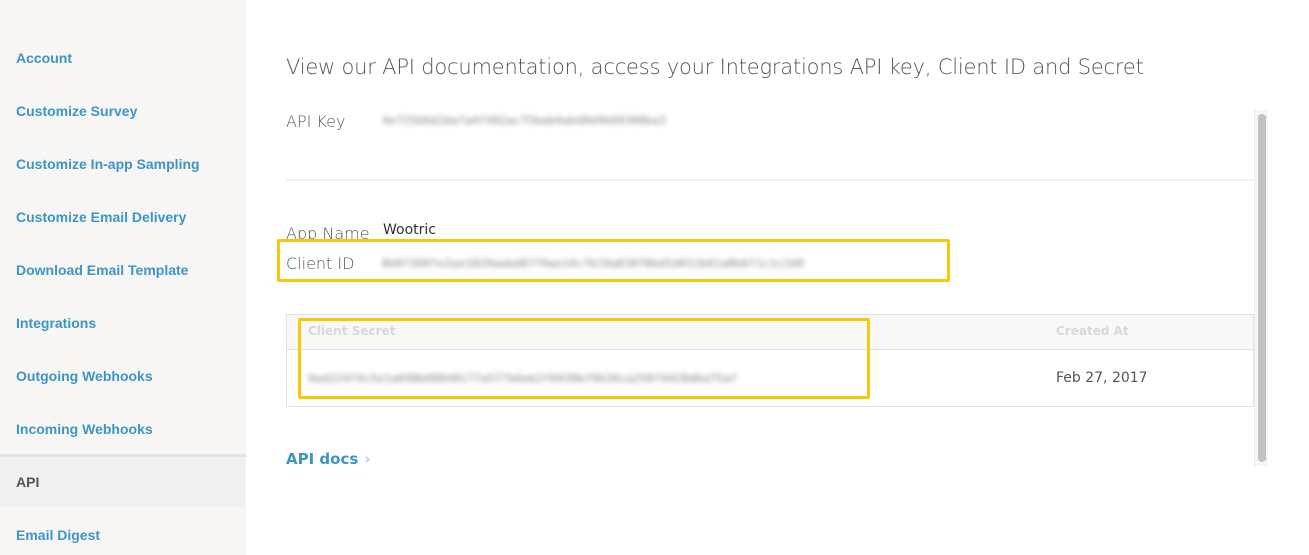 The image size is (1309, 555). I want to click on column-header-created-at: Created At, so click(1092, 331).